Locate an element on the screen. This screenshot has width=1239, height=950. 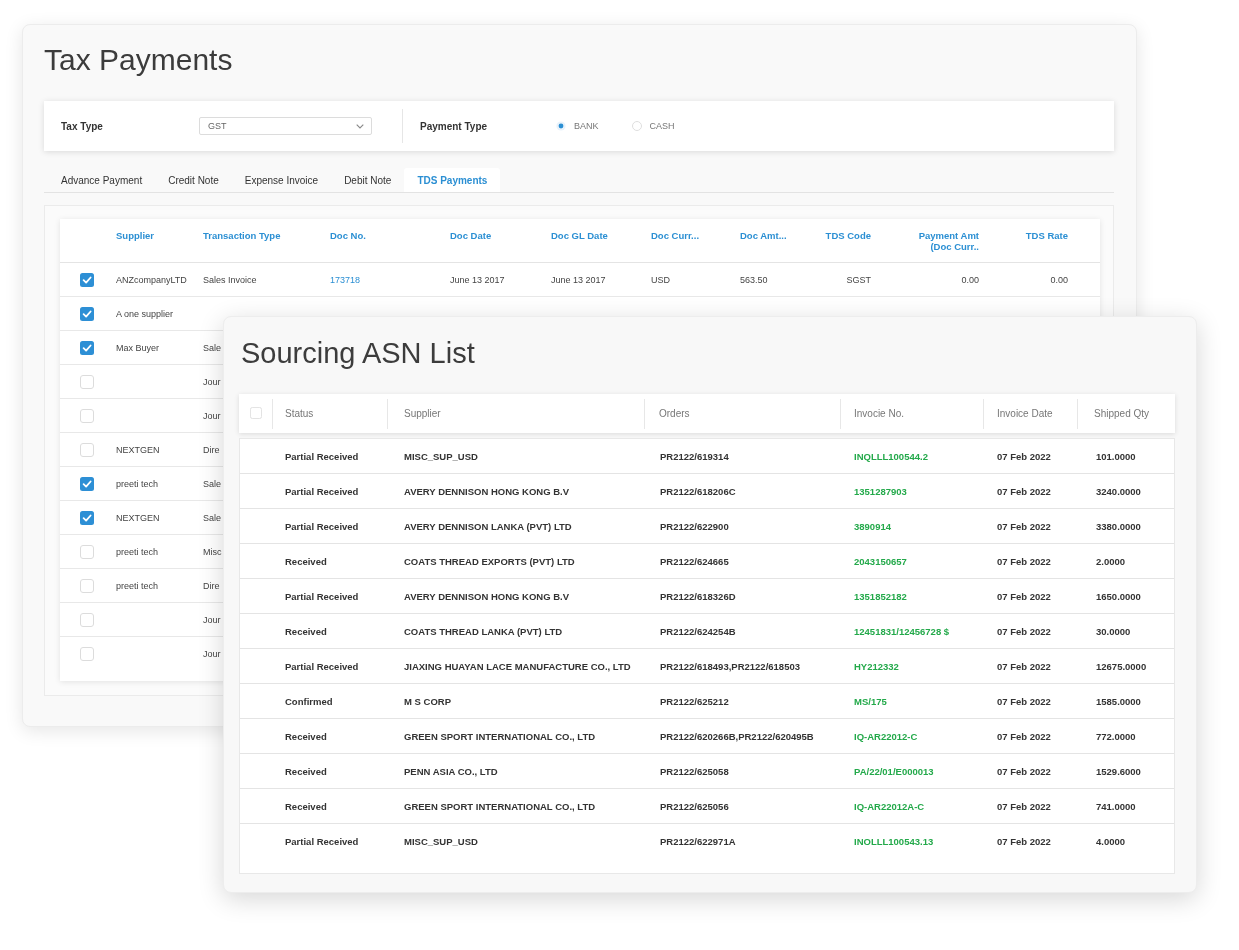
table-cell: Sales Invoice is located at coordinates (230, 279).